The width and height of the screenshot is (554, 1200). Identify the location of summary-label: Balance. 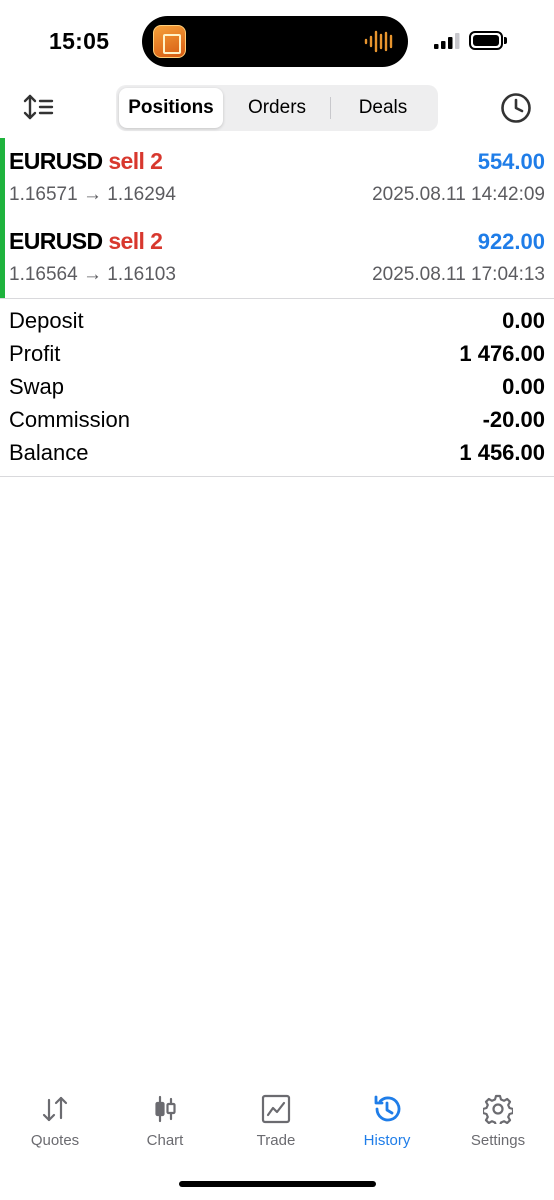
(49, 452).